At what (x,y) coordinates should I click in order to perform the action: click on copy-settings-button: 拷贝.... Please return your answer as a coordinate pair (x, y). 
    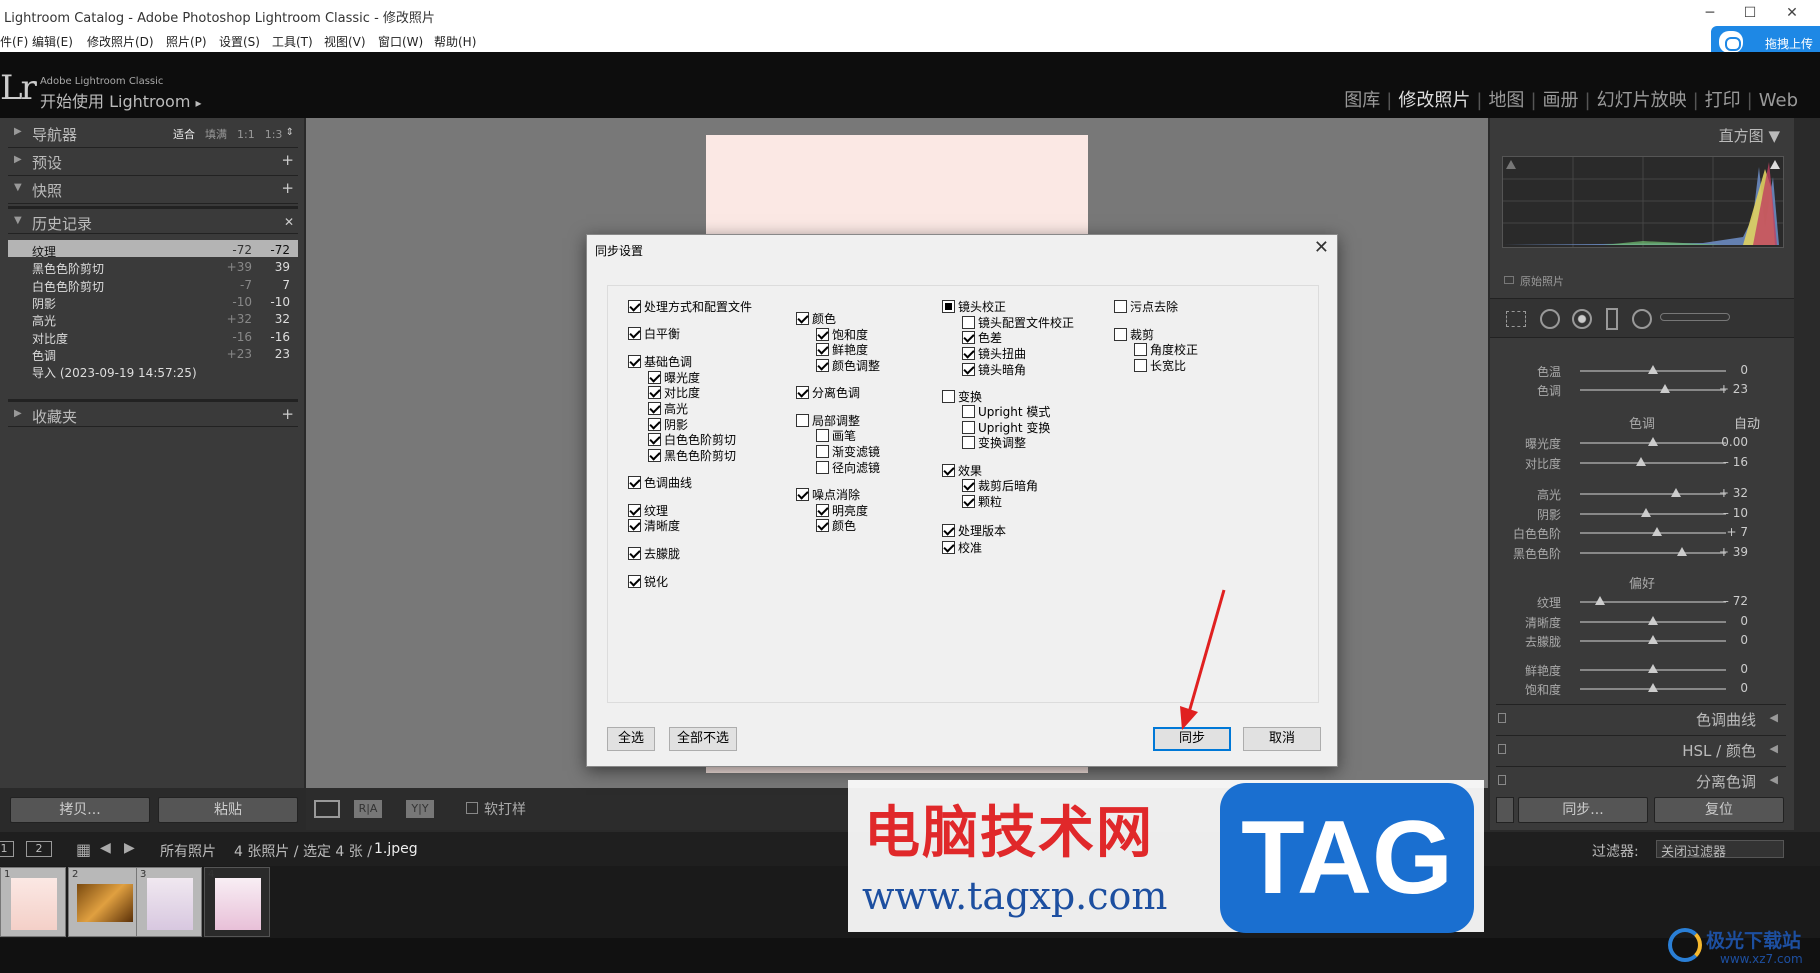
    Looking at the image, I should click on (80, 810).